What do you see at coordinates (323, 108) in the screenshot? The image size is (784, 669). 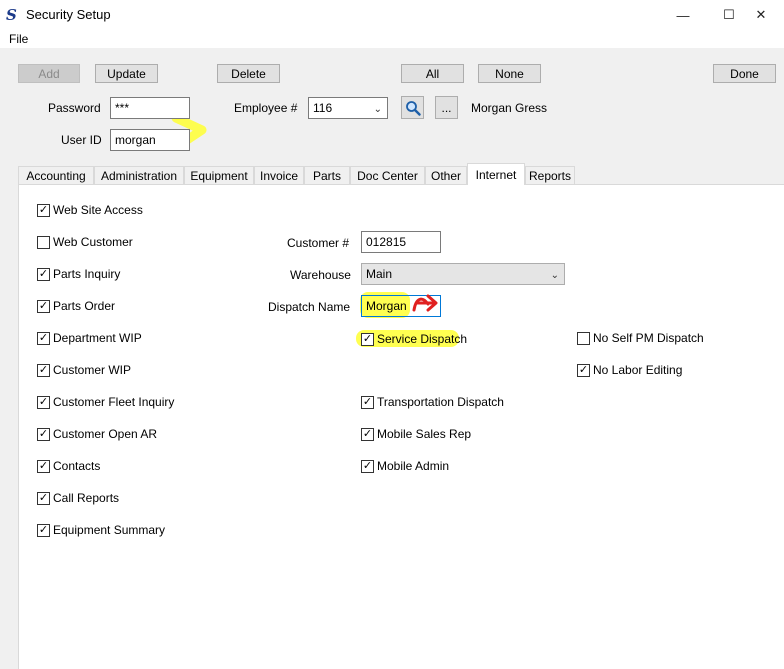 I see `employee-value: 116` at bounding box center [323, 108].